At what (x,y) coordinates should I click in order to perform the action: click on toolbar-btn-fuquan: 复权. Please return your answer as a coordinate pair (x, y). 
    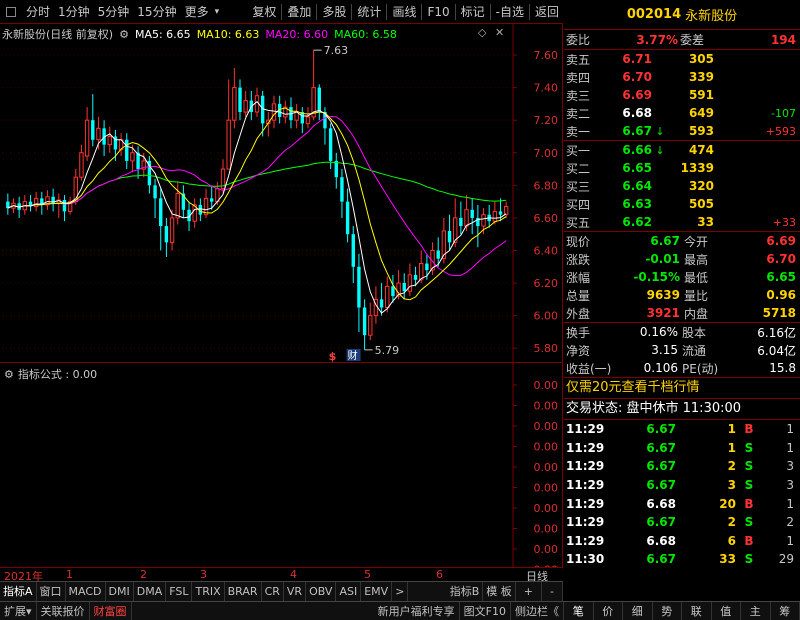
    Looking at the image, I should click on (264, 12).